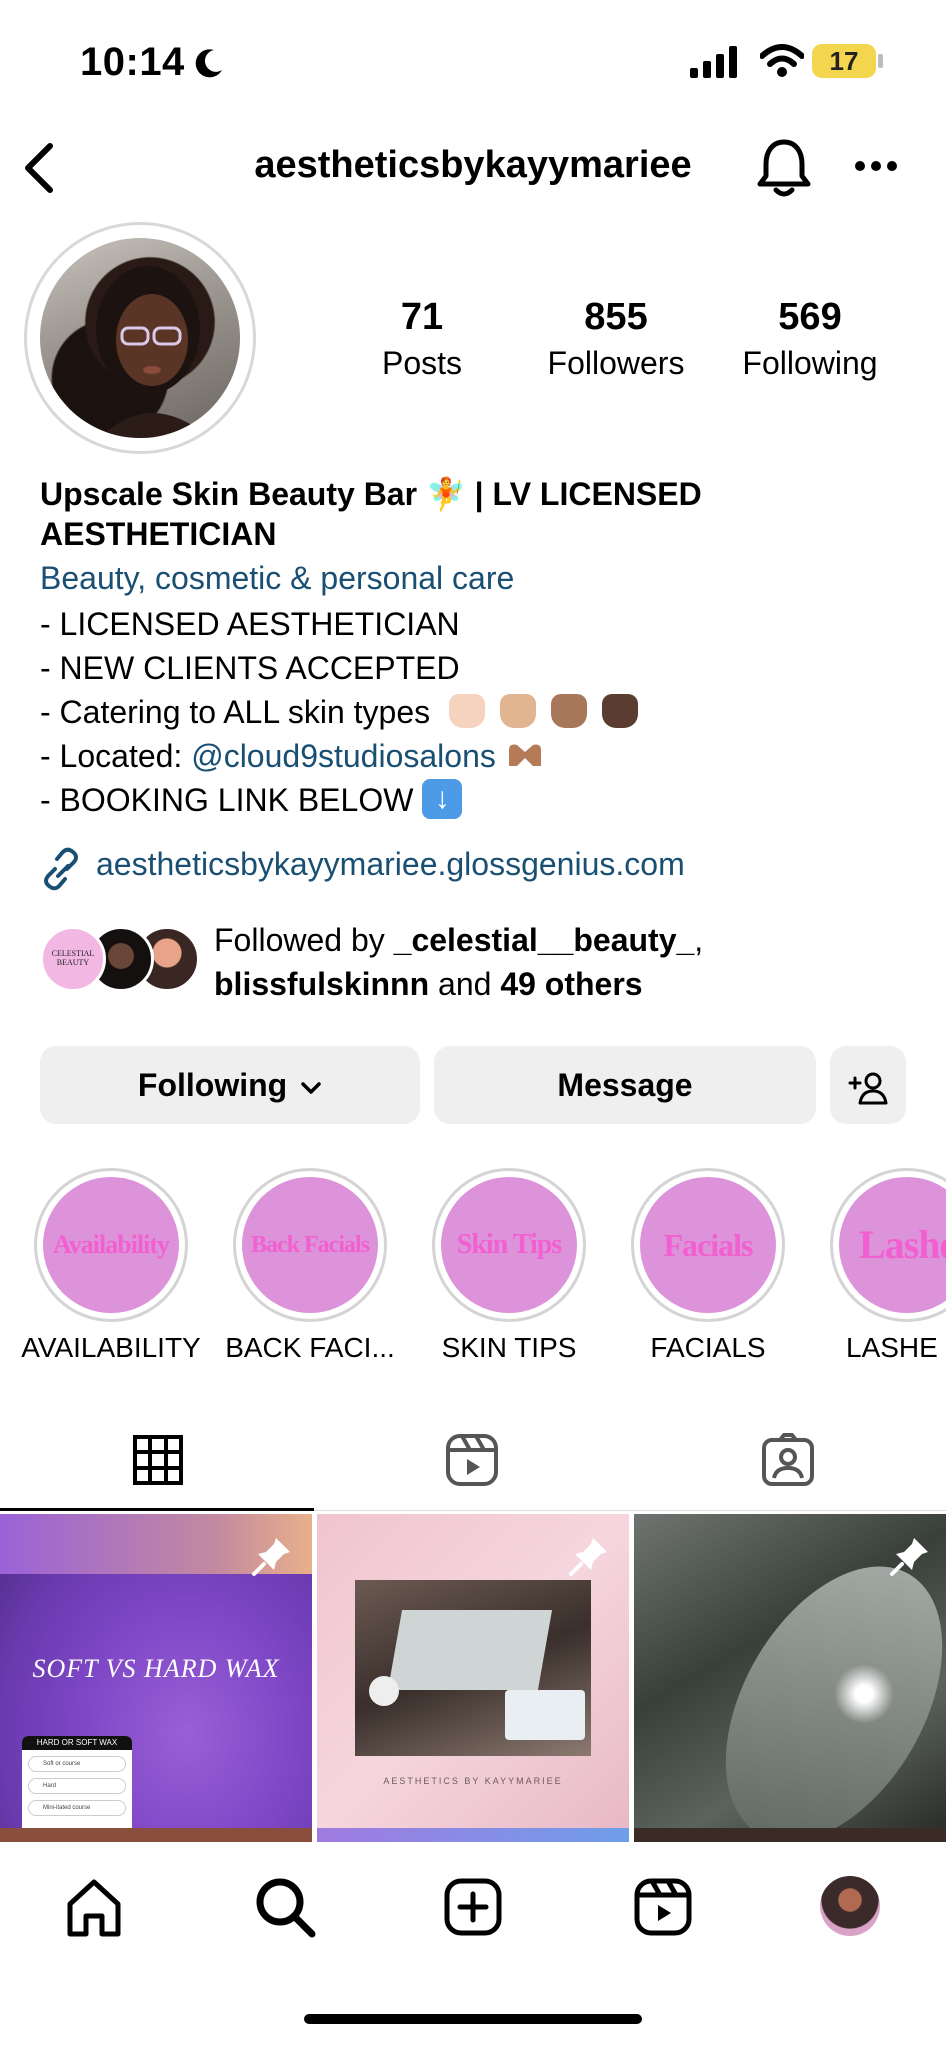  I want to click on message-button-label: Message, so click(625, 1085).